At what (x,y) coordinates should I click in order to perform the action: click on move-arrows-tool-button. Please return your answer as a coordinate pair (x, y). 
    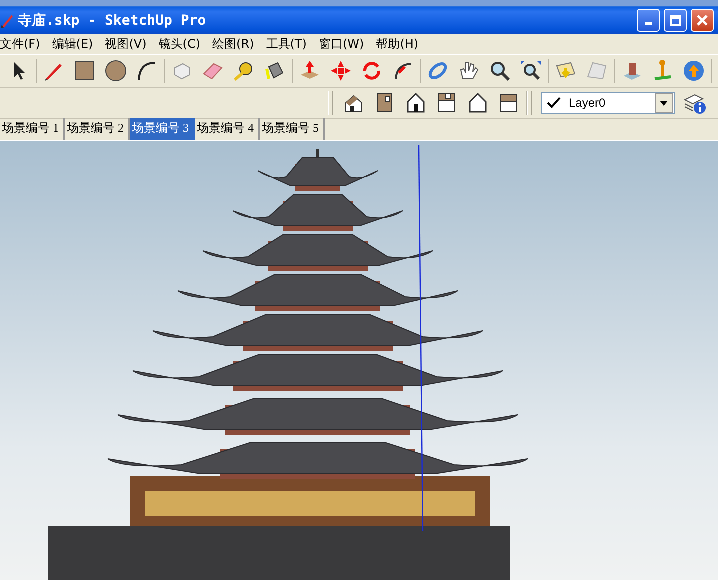
    Looking at the image, I should click on (341, 71).